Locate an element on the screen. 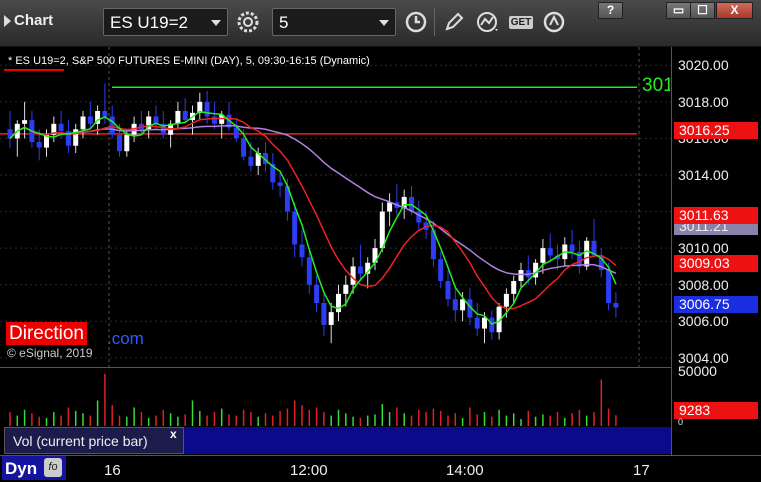 Image resolution: width=761 pixels, height=482 pixels. volume-chart-svg is located at coordinates (335, 398).